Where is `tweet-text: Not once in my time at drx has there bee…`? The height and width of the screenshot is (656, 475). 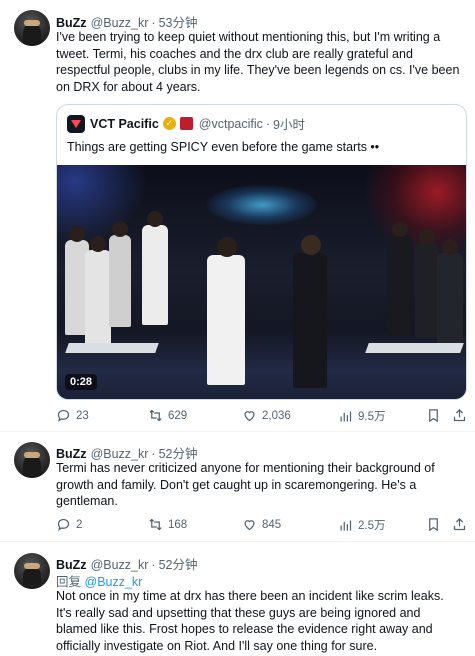
tweet-text: Not once in my time at drx has there bee… is located at coordinates (250, 621).